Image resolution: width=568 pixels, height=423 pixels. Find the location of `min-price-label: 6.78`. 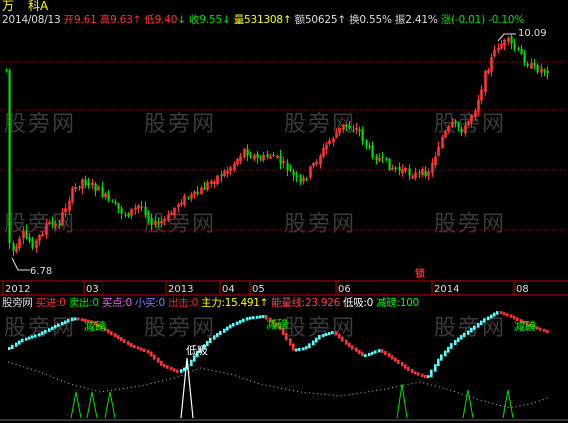

min-price-label: 6.78 is located at coordinates (41, 271).